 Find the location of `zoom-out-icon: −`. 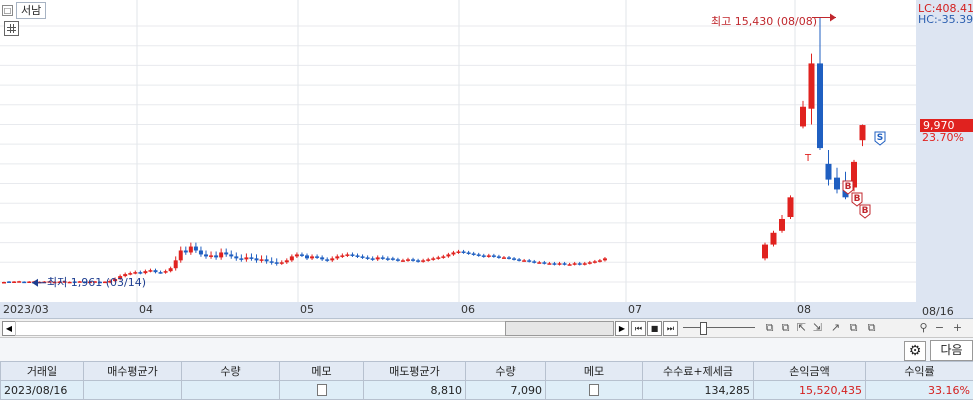

zoom-out-icon: − is located at coordinates (939, 328).